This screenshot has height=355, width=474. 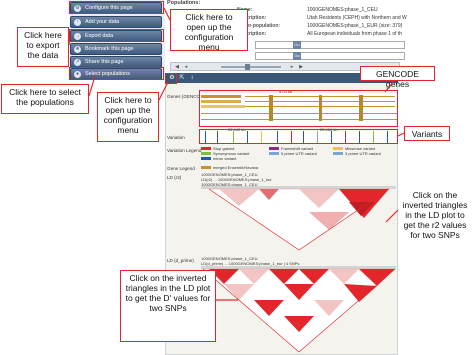 What do you see at coordinates (102, 22) in the screenshot?
I see `add-data-label: Add your data` at bounding box center [102, 22].